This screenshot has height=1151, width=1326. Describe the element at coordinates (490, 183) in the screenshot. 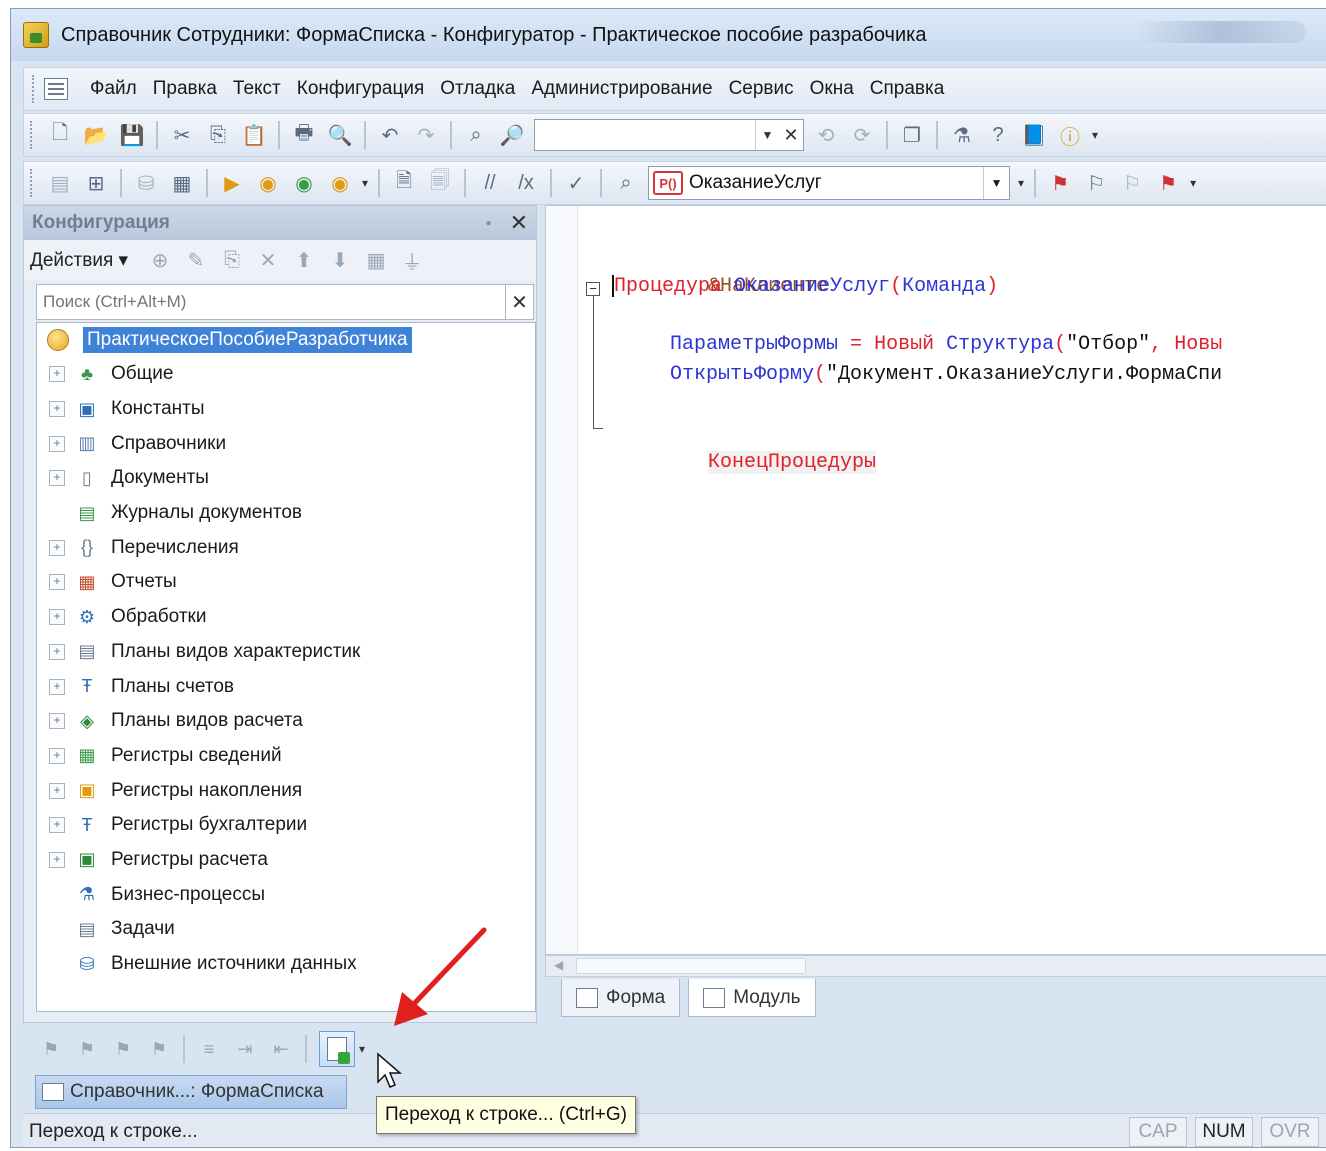

I see `comment-icon: //` at that location.